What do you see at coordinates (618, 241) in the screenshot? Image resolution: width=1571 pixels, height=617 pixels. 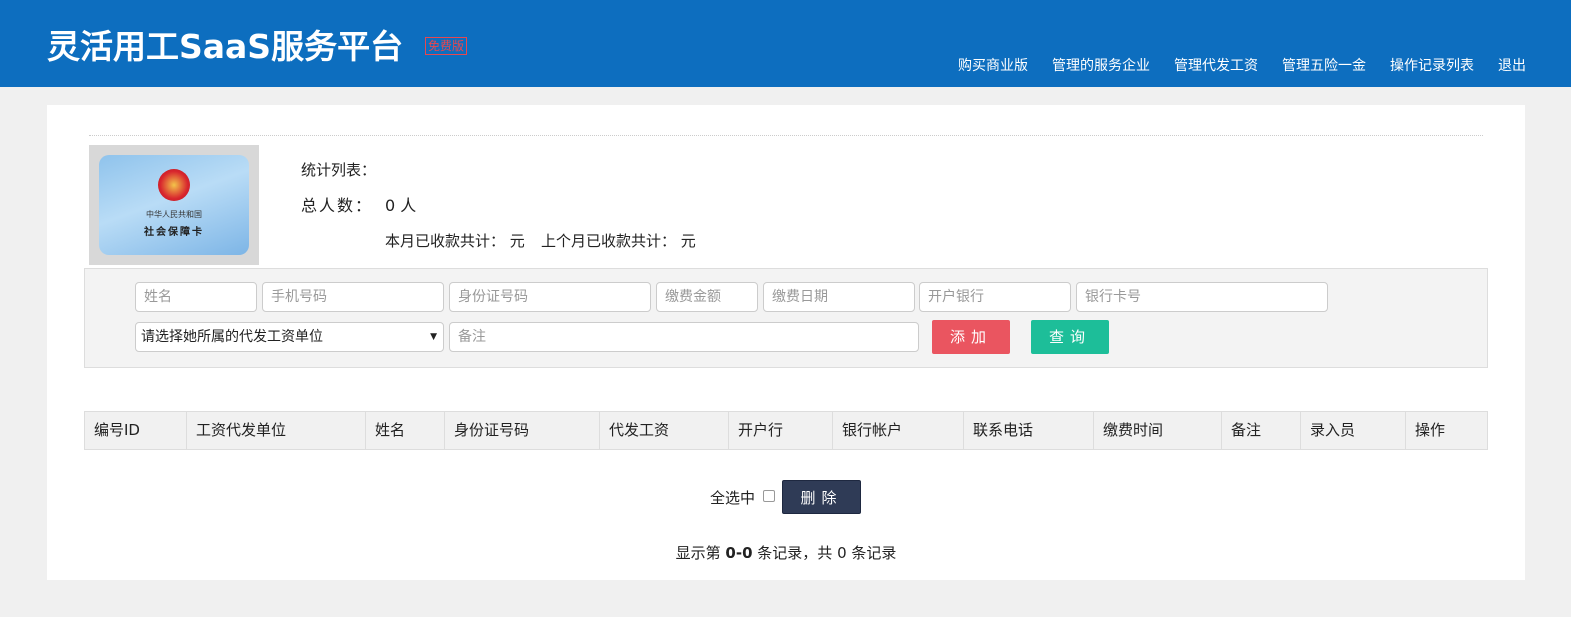 I see `last-month-received: 上个月已收款共计： 元` at bounding box center [618, 241].